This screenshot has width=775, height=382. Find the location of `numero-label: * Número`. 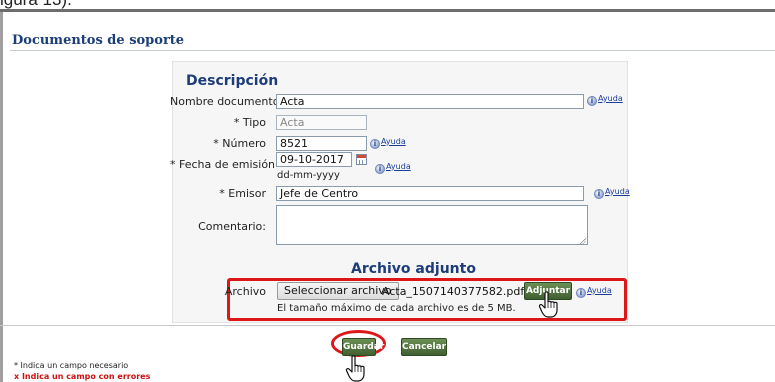

numero-label: * Número is located at coordinates (239, 143).